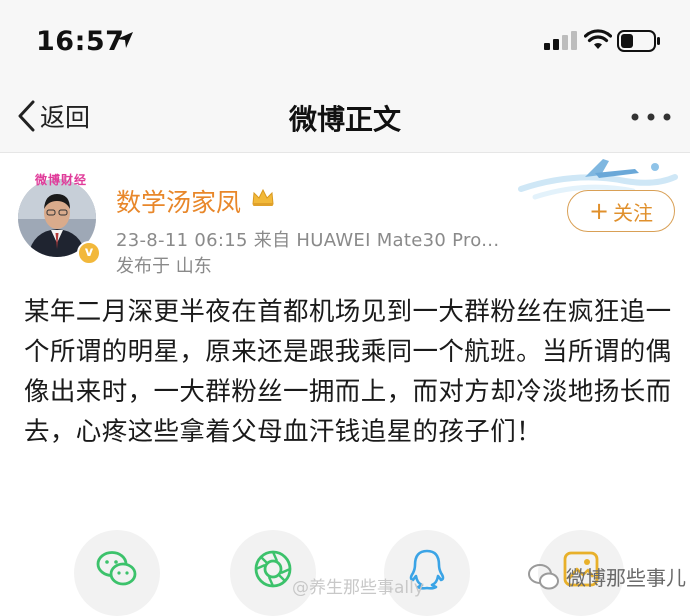 The width and height of the screenshot is (690, 616). Describe the element at coordinates (638, 41) in the screenshot. I see `battery-icon` at that location.